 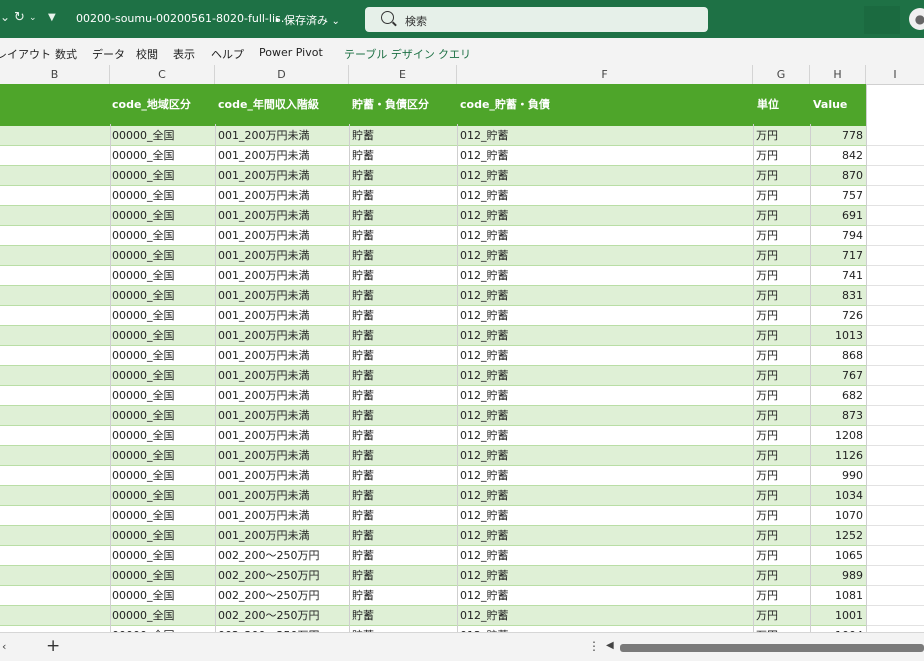 What do you see at coordinates (536, 19) in the screenshot?
I see `search-box: 検索` at bounding box center [536, 19].